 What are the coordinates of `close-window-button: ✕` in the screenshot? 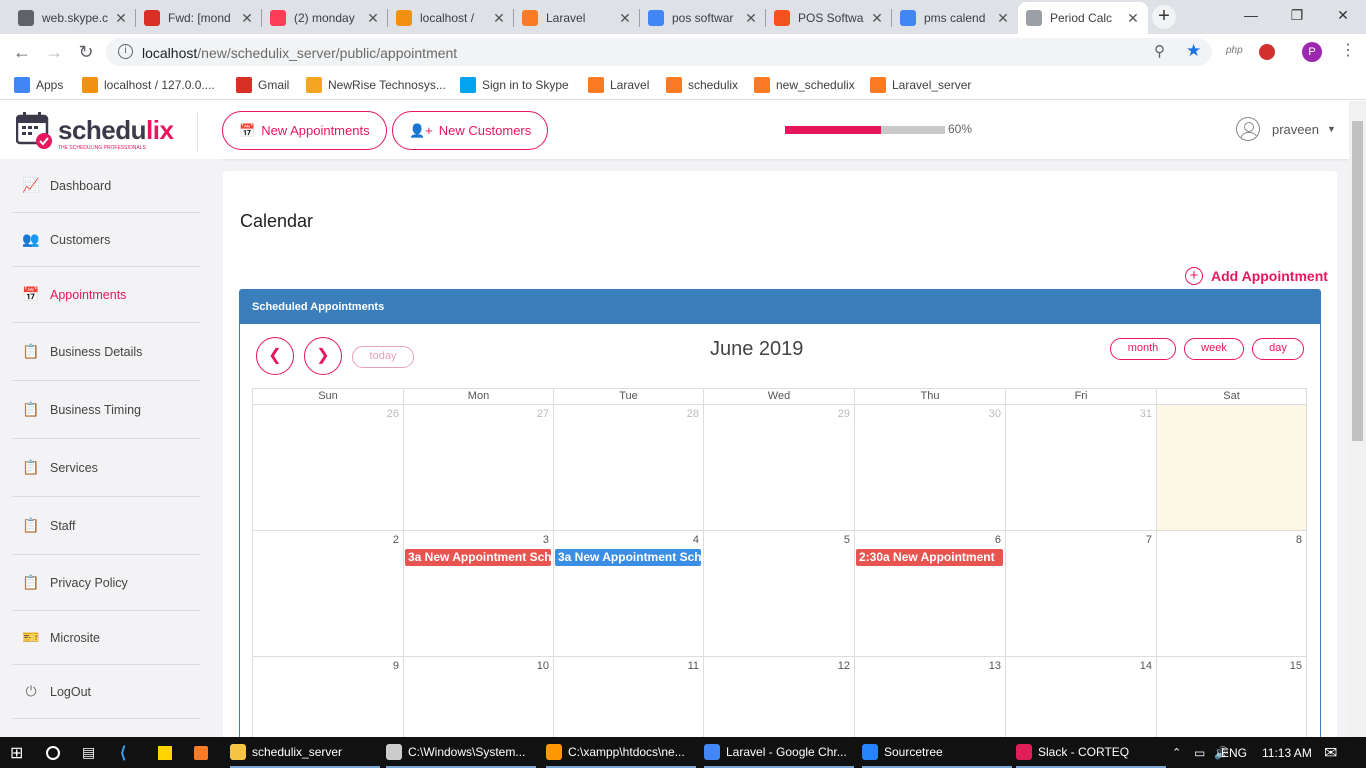 It's located at (1343, 15).